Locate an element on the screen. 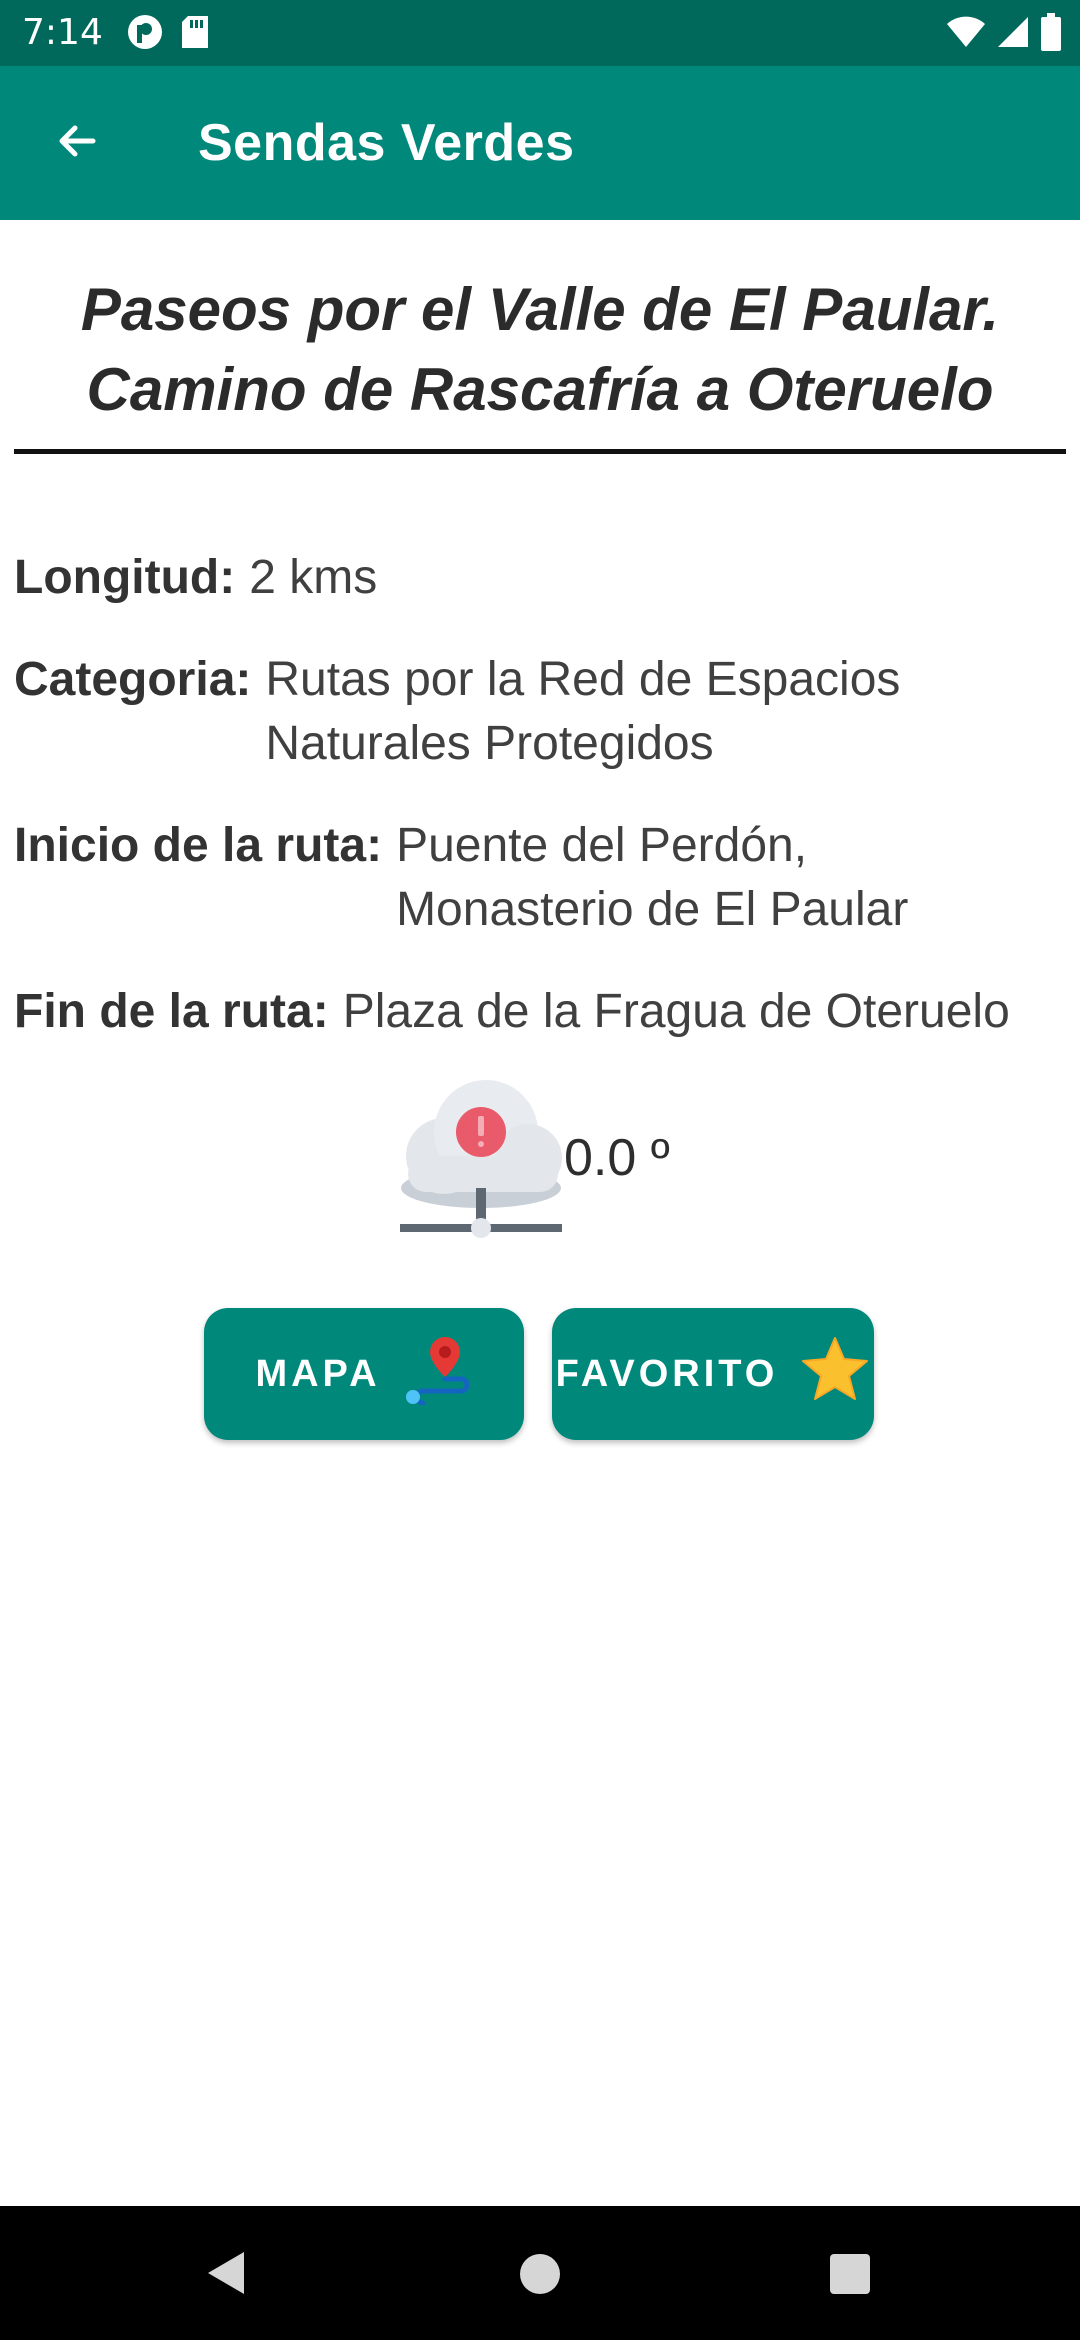  wifi-icon is located at coordinates (966, 34).